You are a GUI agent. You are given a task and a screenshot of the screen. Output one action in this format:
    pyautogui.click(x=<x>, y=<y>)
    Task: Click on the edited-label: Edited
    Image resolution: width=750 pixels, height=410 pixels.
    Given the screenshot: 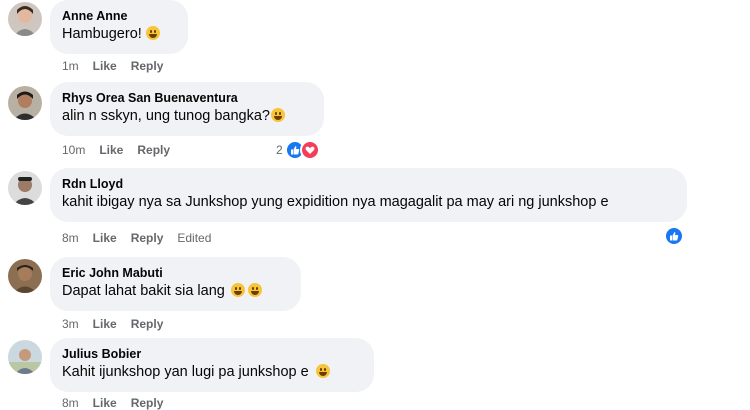 What is the action you would take?
    pyautogui.click(x=194, y=238)
    